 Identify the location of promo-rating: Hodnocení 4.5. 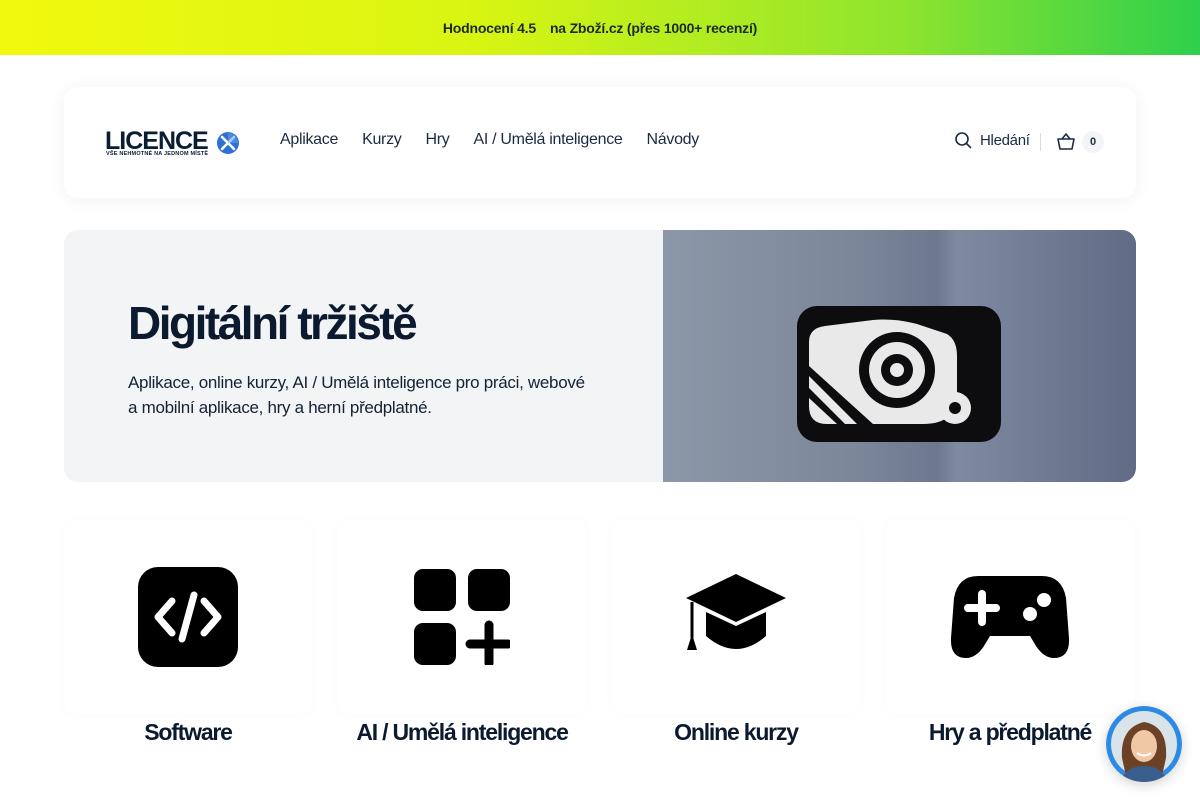
(489, 27).